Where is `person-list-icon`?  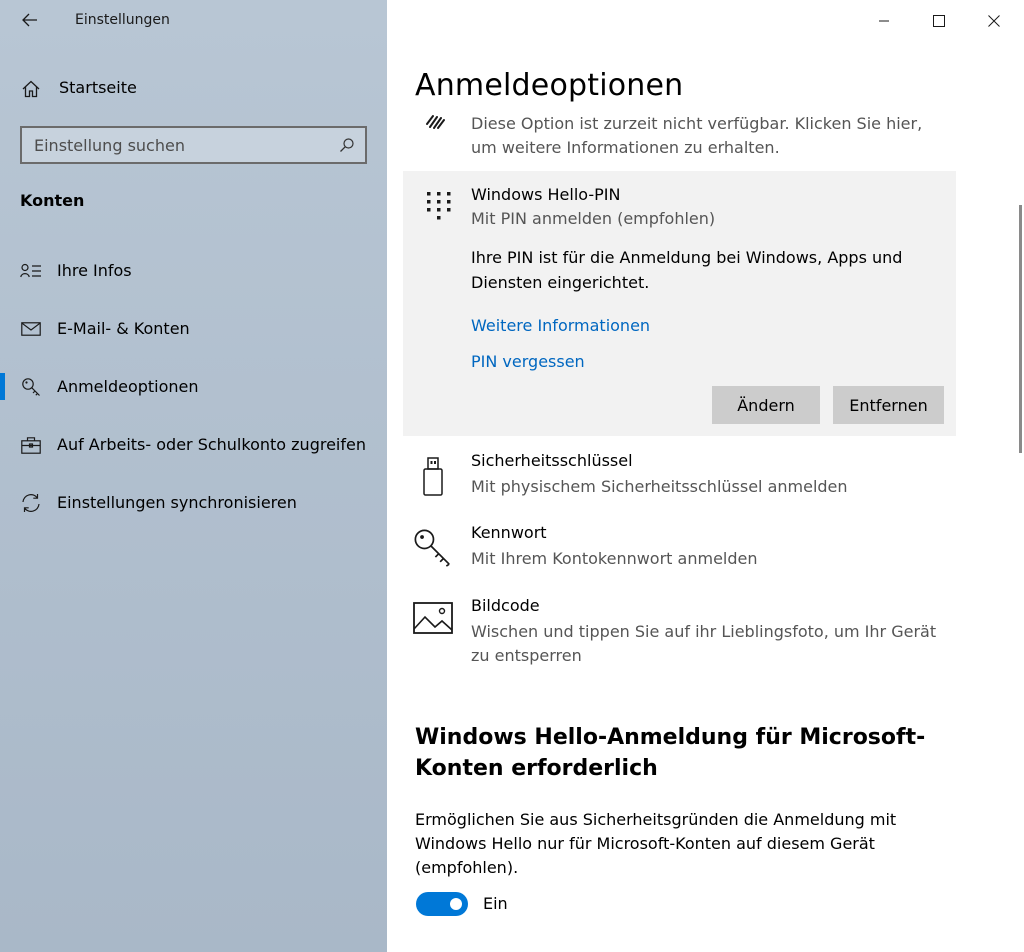 person-list-icon is located at coordinates (31, 271).